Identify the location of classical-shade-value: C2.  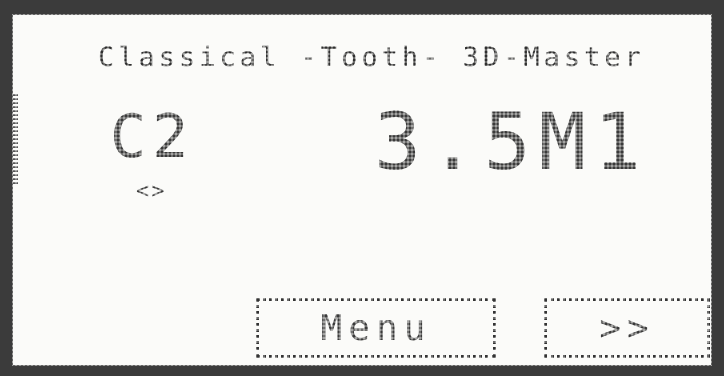
(152, 137).